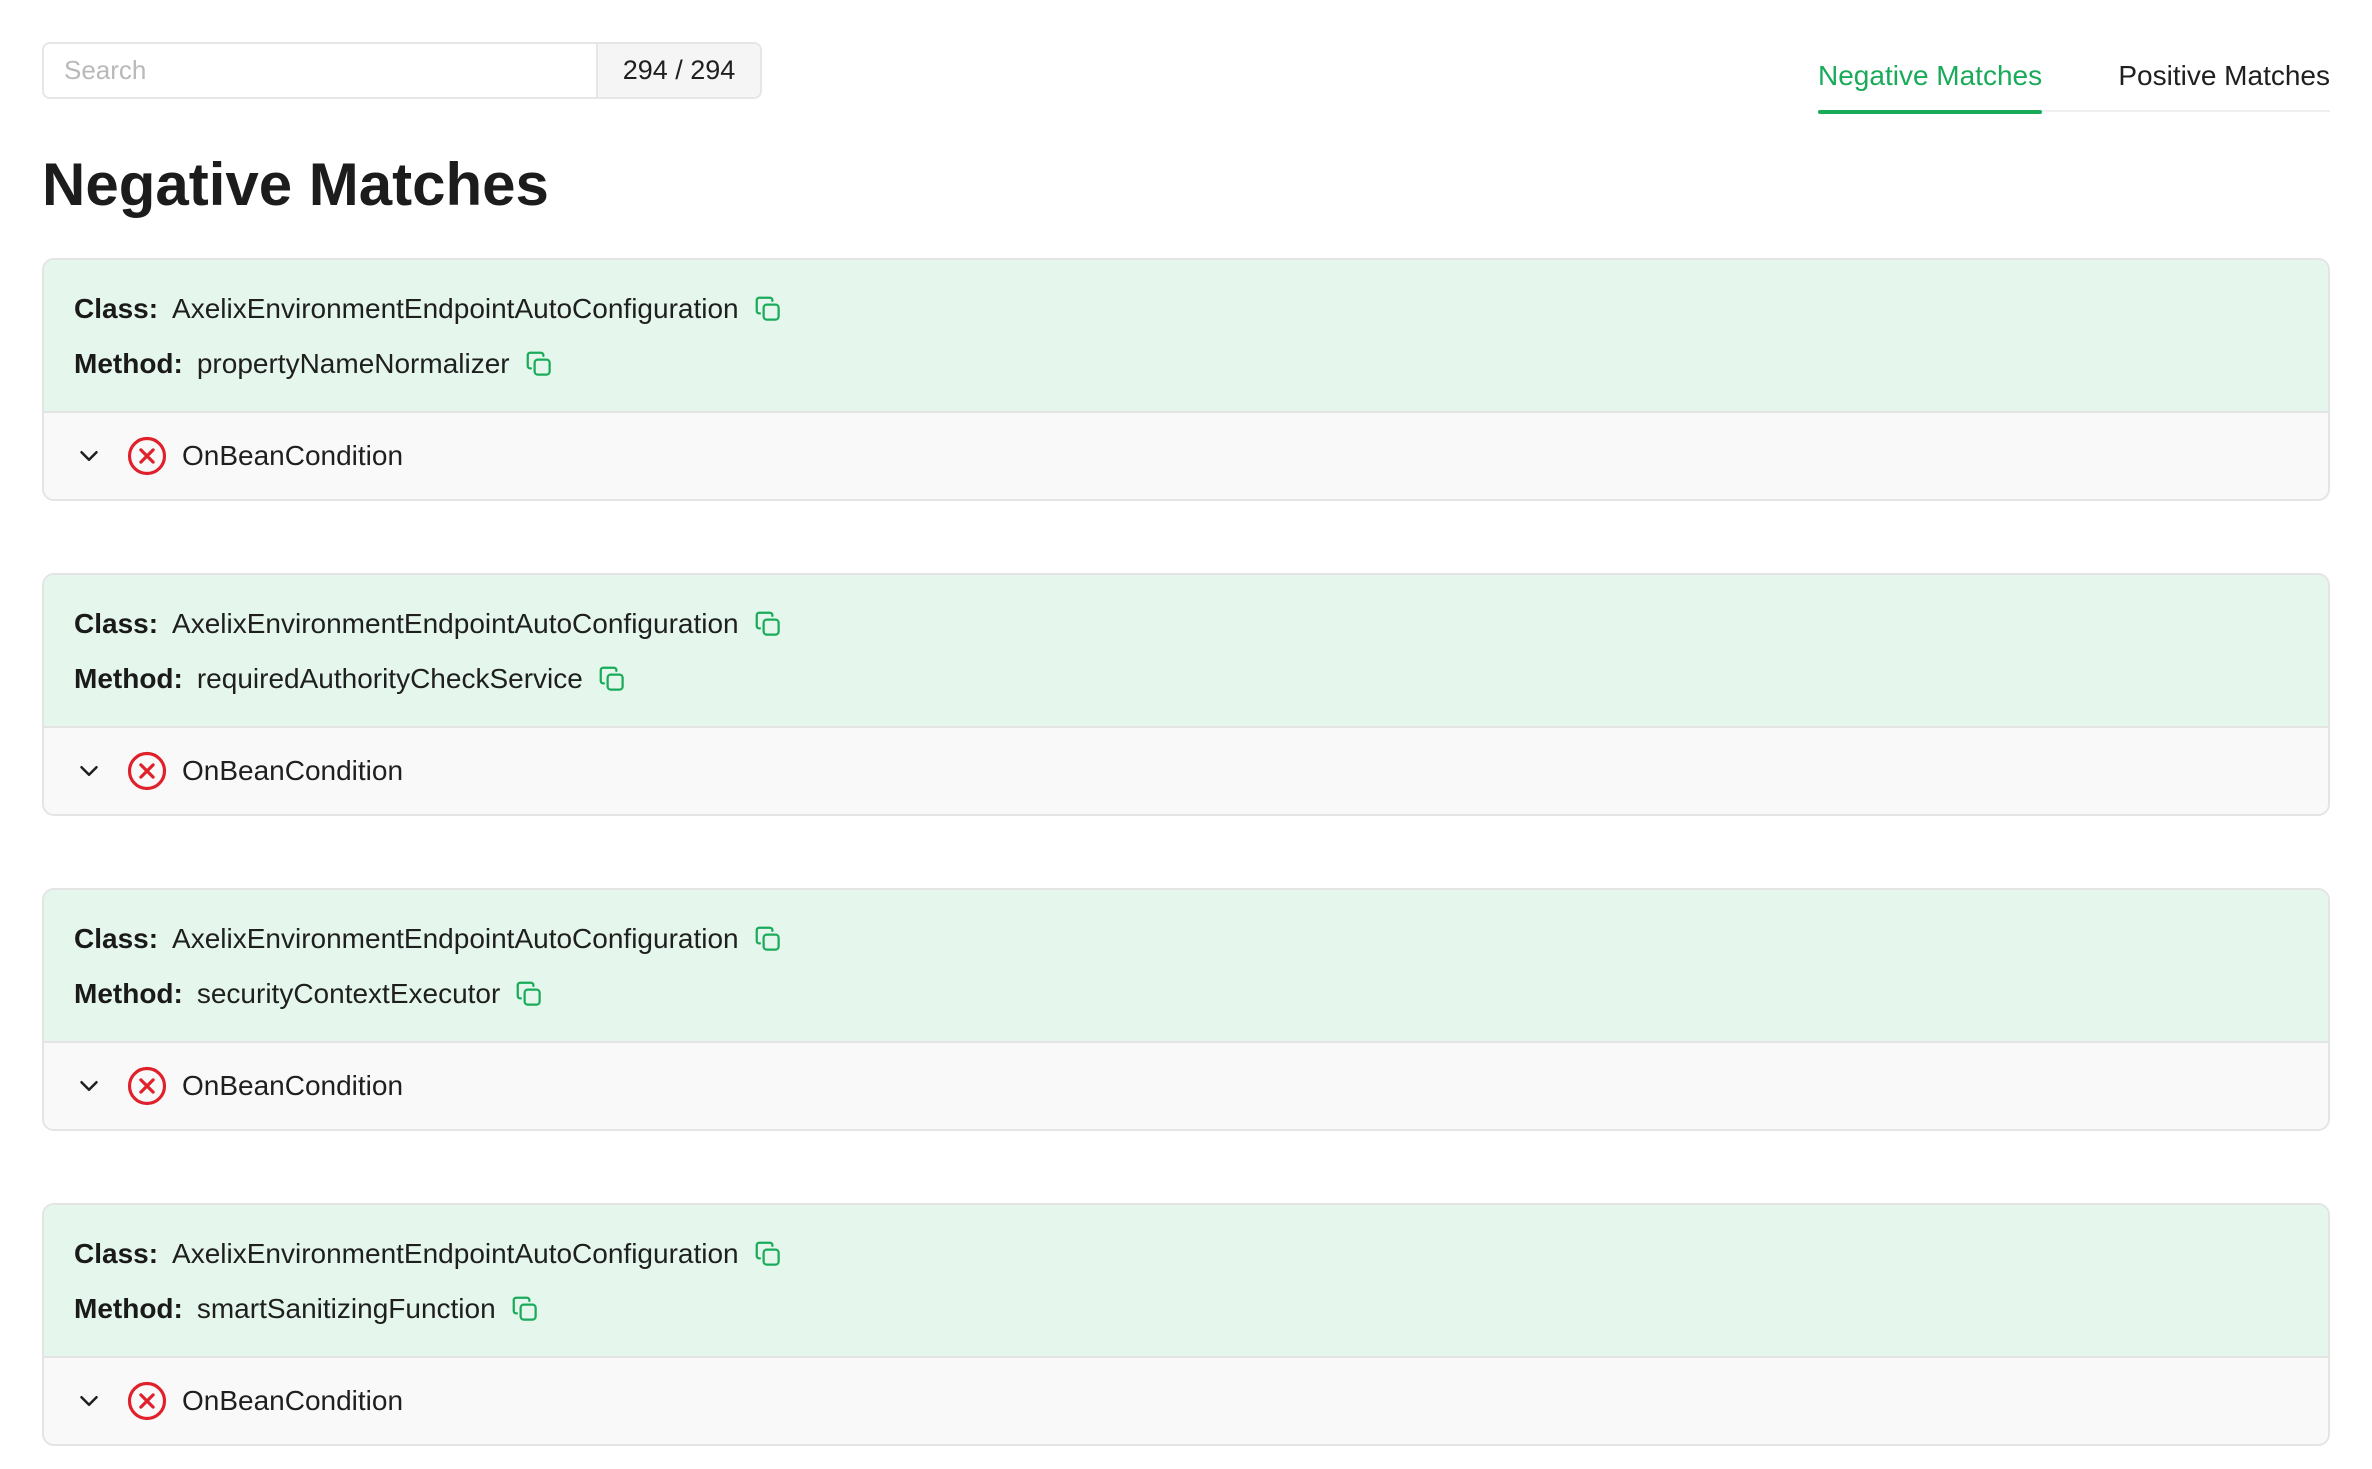 Image resolution: width=2372 pixels, height=1469 pixels. What do you see at coordinates (320, 70) in the screenshot?
I see `search-input` at bounding box center [320, 70].